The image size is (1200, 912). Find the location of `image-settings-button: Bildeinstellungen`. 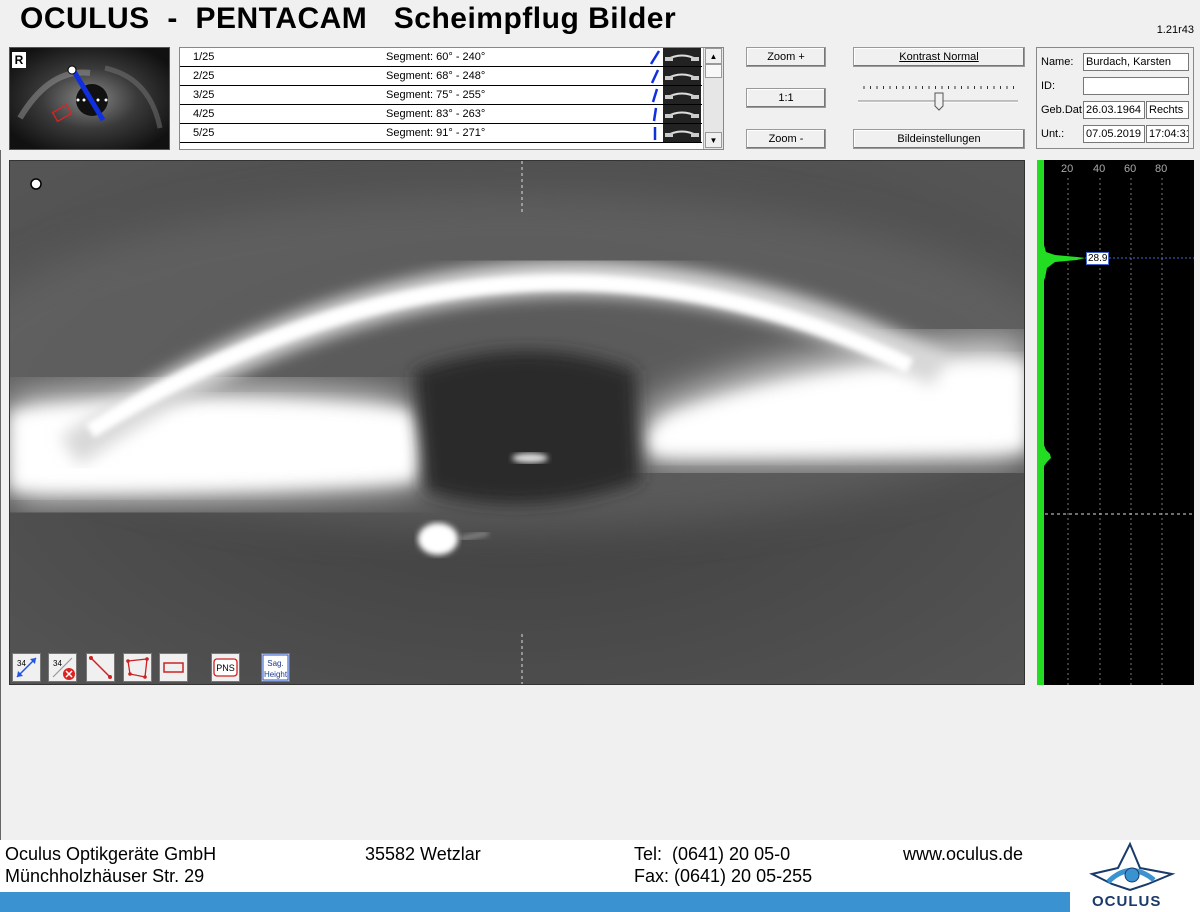

image-settings-button: Bildeinstellungen is located at coordinates (939, 139).